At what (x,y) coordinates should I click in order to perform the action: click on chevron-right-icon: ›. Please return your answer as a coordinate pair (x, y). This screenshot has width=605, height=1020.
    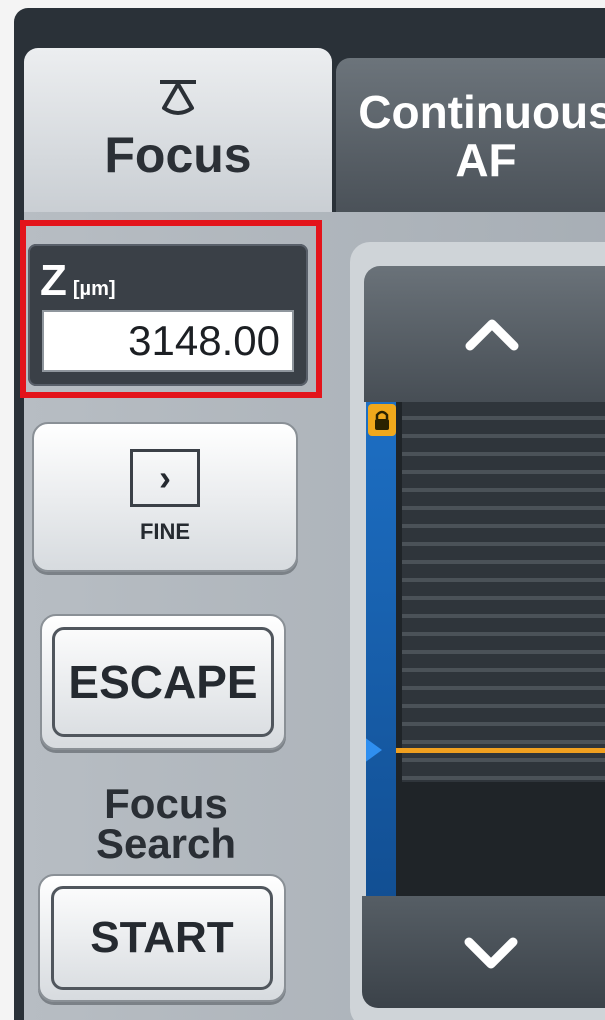
    Looking at the image, I should click on (165, 478).